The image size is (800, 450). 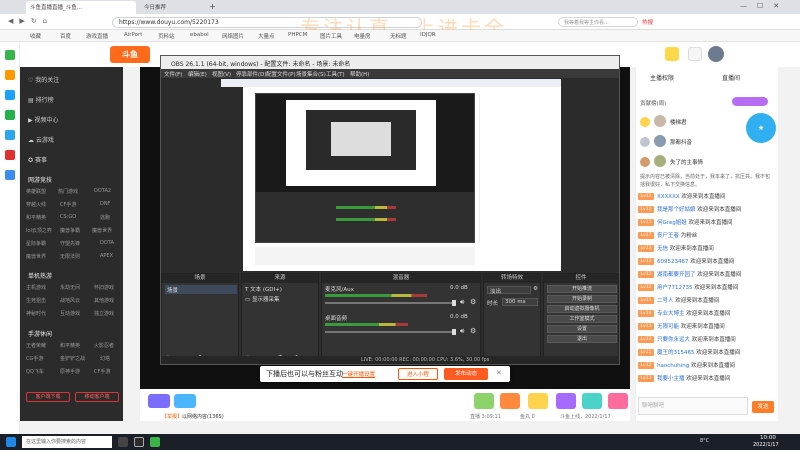 What do you see at coordinates (660, 141) in the screenshot?
I see `avatar` at bounding box center [660, 141].